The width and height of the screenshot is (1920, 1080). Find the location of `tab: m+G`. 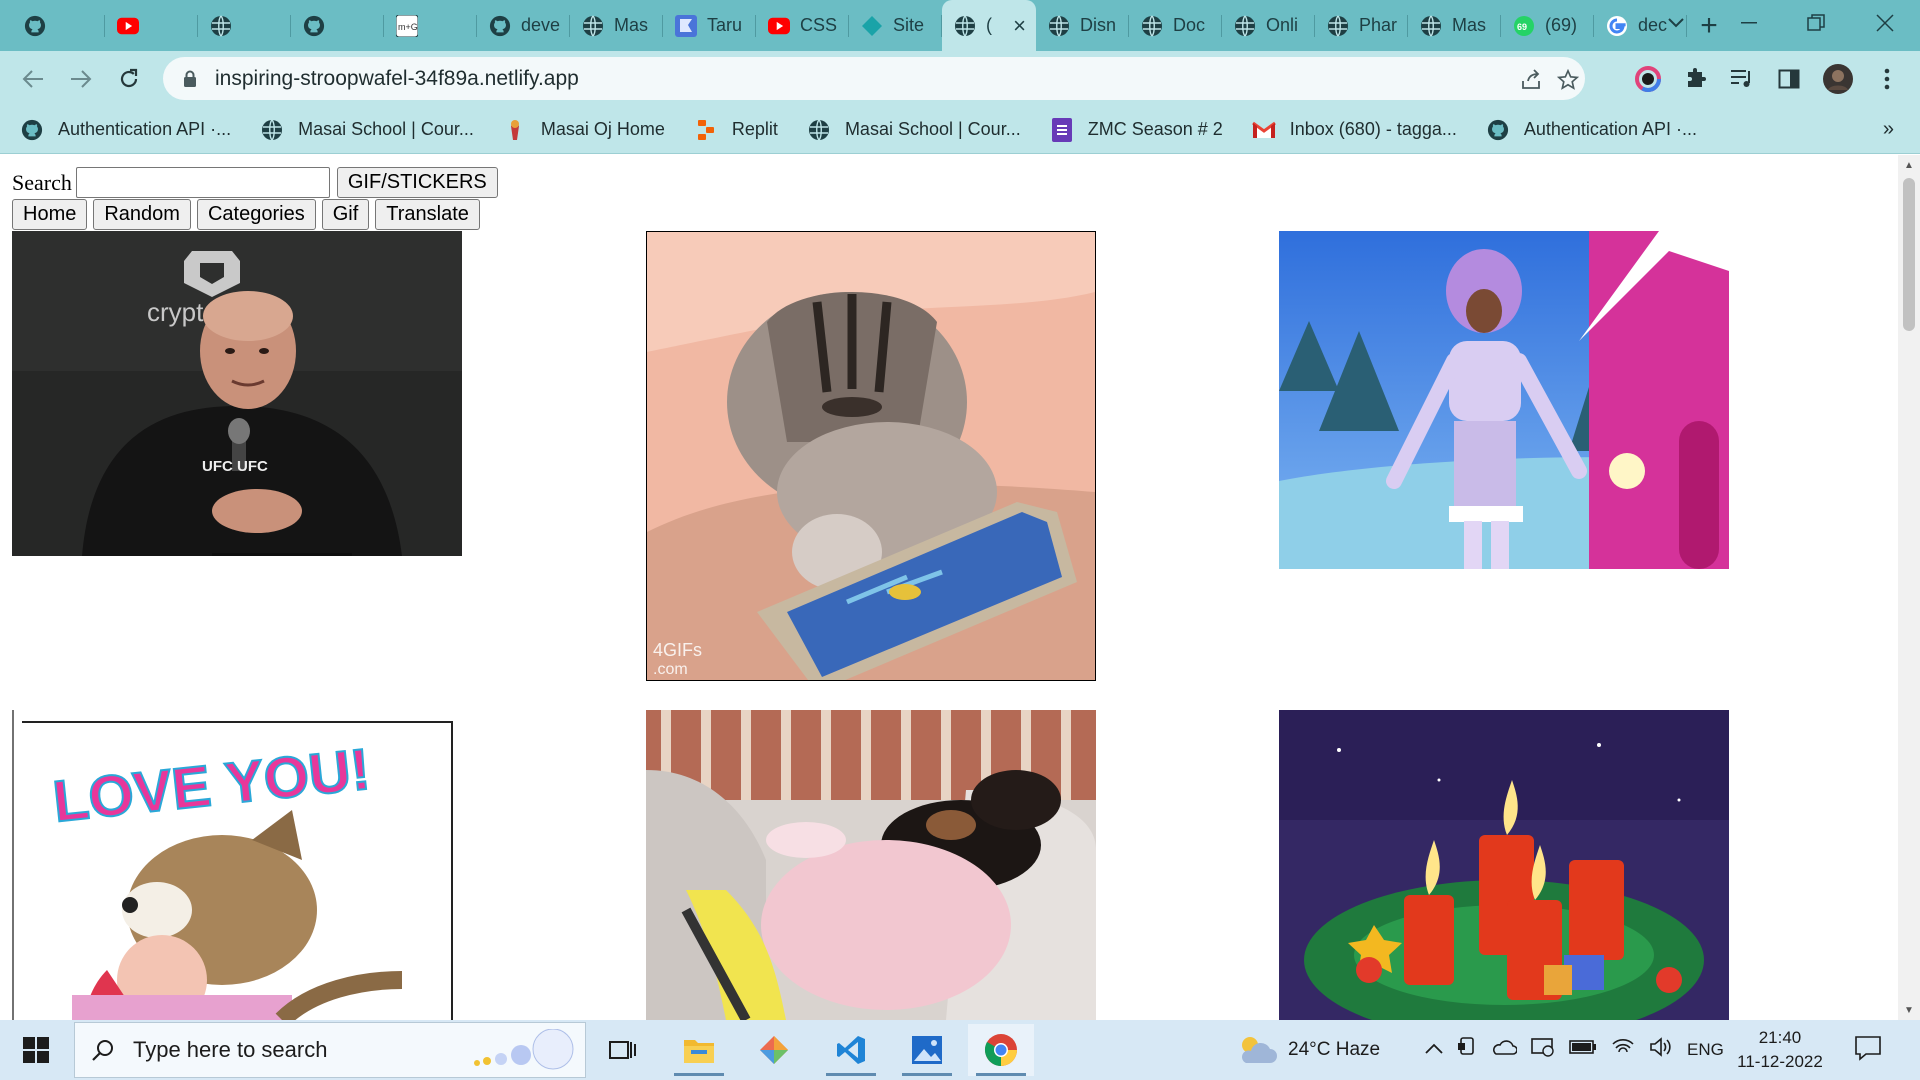

tab: m+G is located at coordinates (430, 25).